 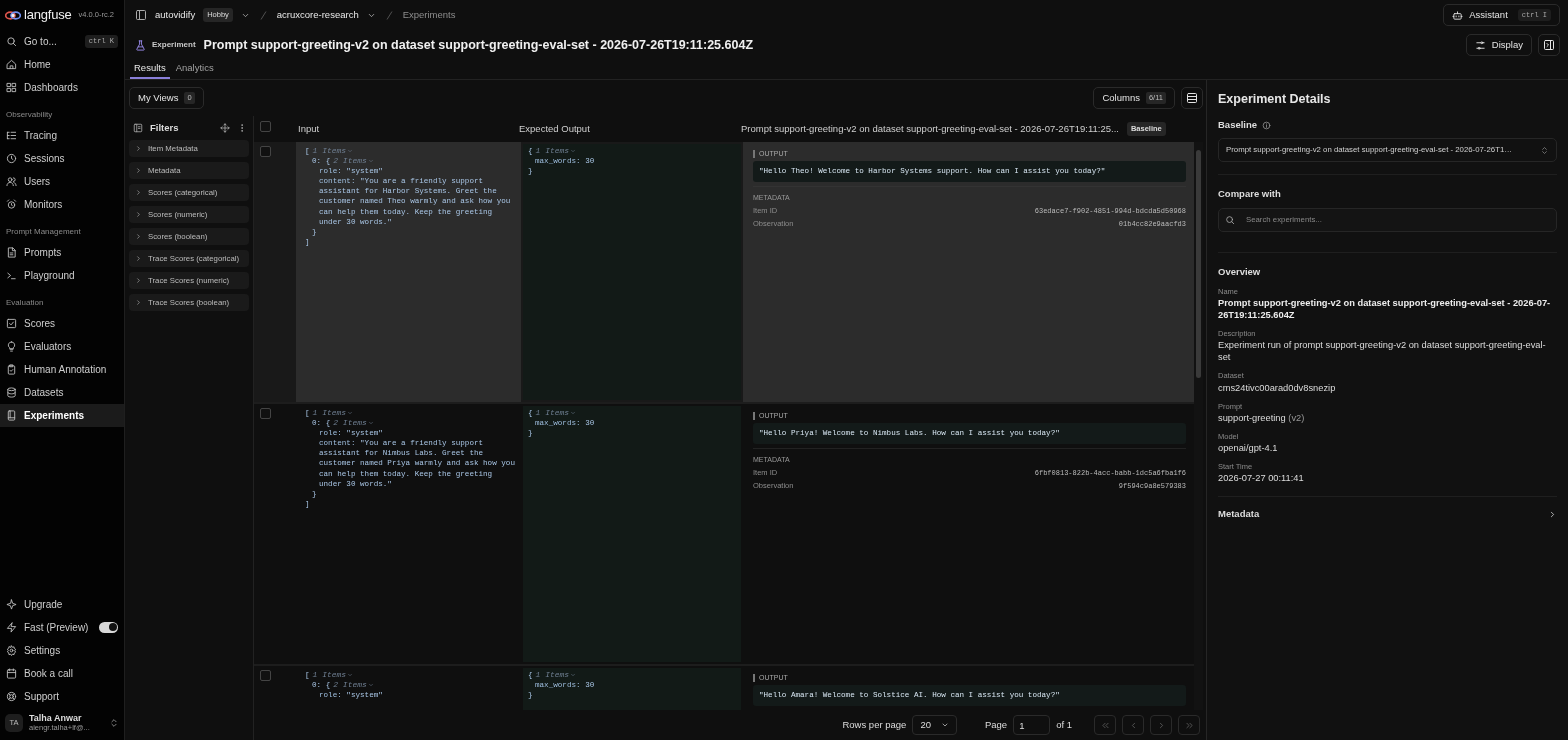 What do you see at coordinates (309, 128) in the screenshot?
I see `column-header: Input` at bounding box center [309, 128].